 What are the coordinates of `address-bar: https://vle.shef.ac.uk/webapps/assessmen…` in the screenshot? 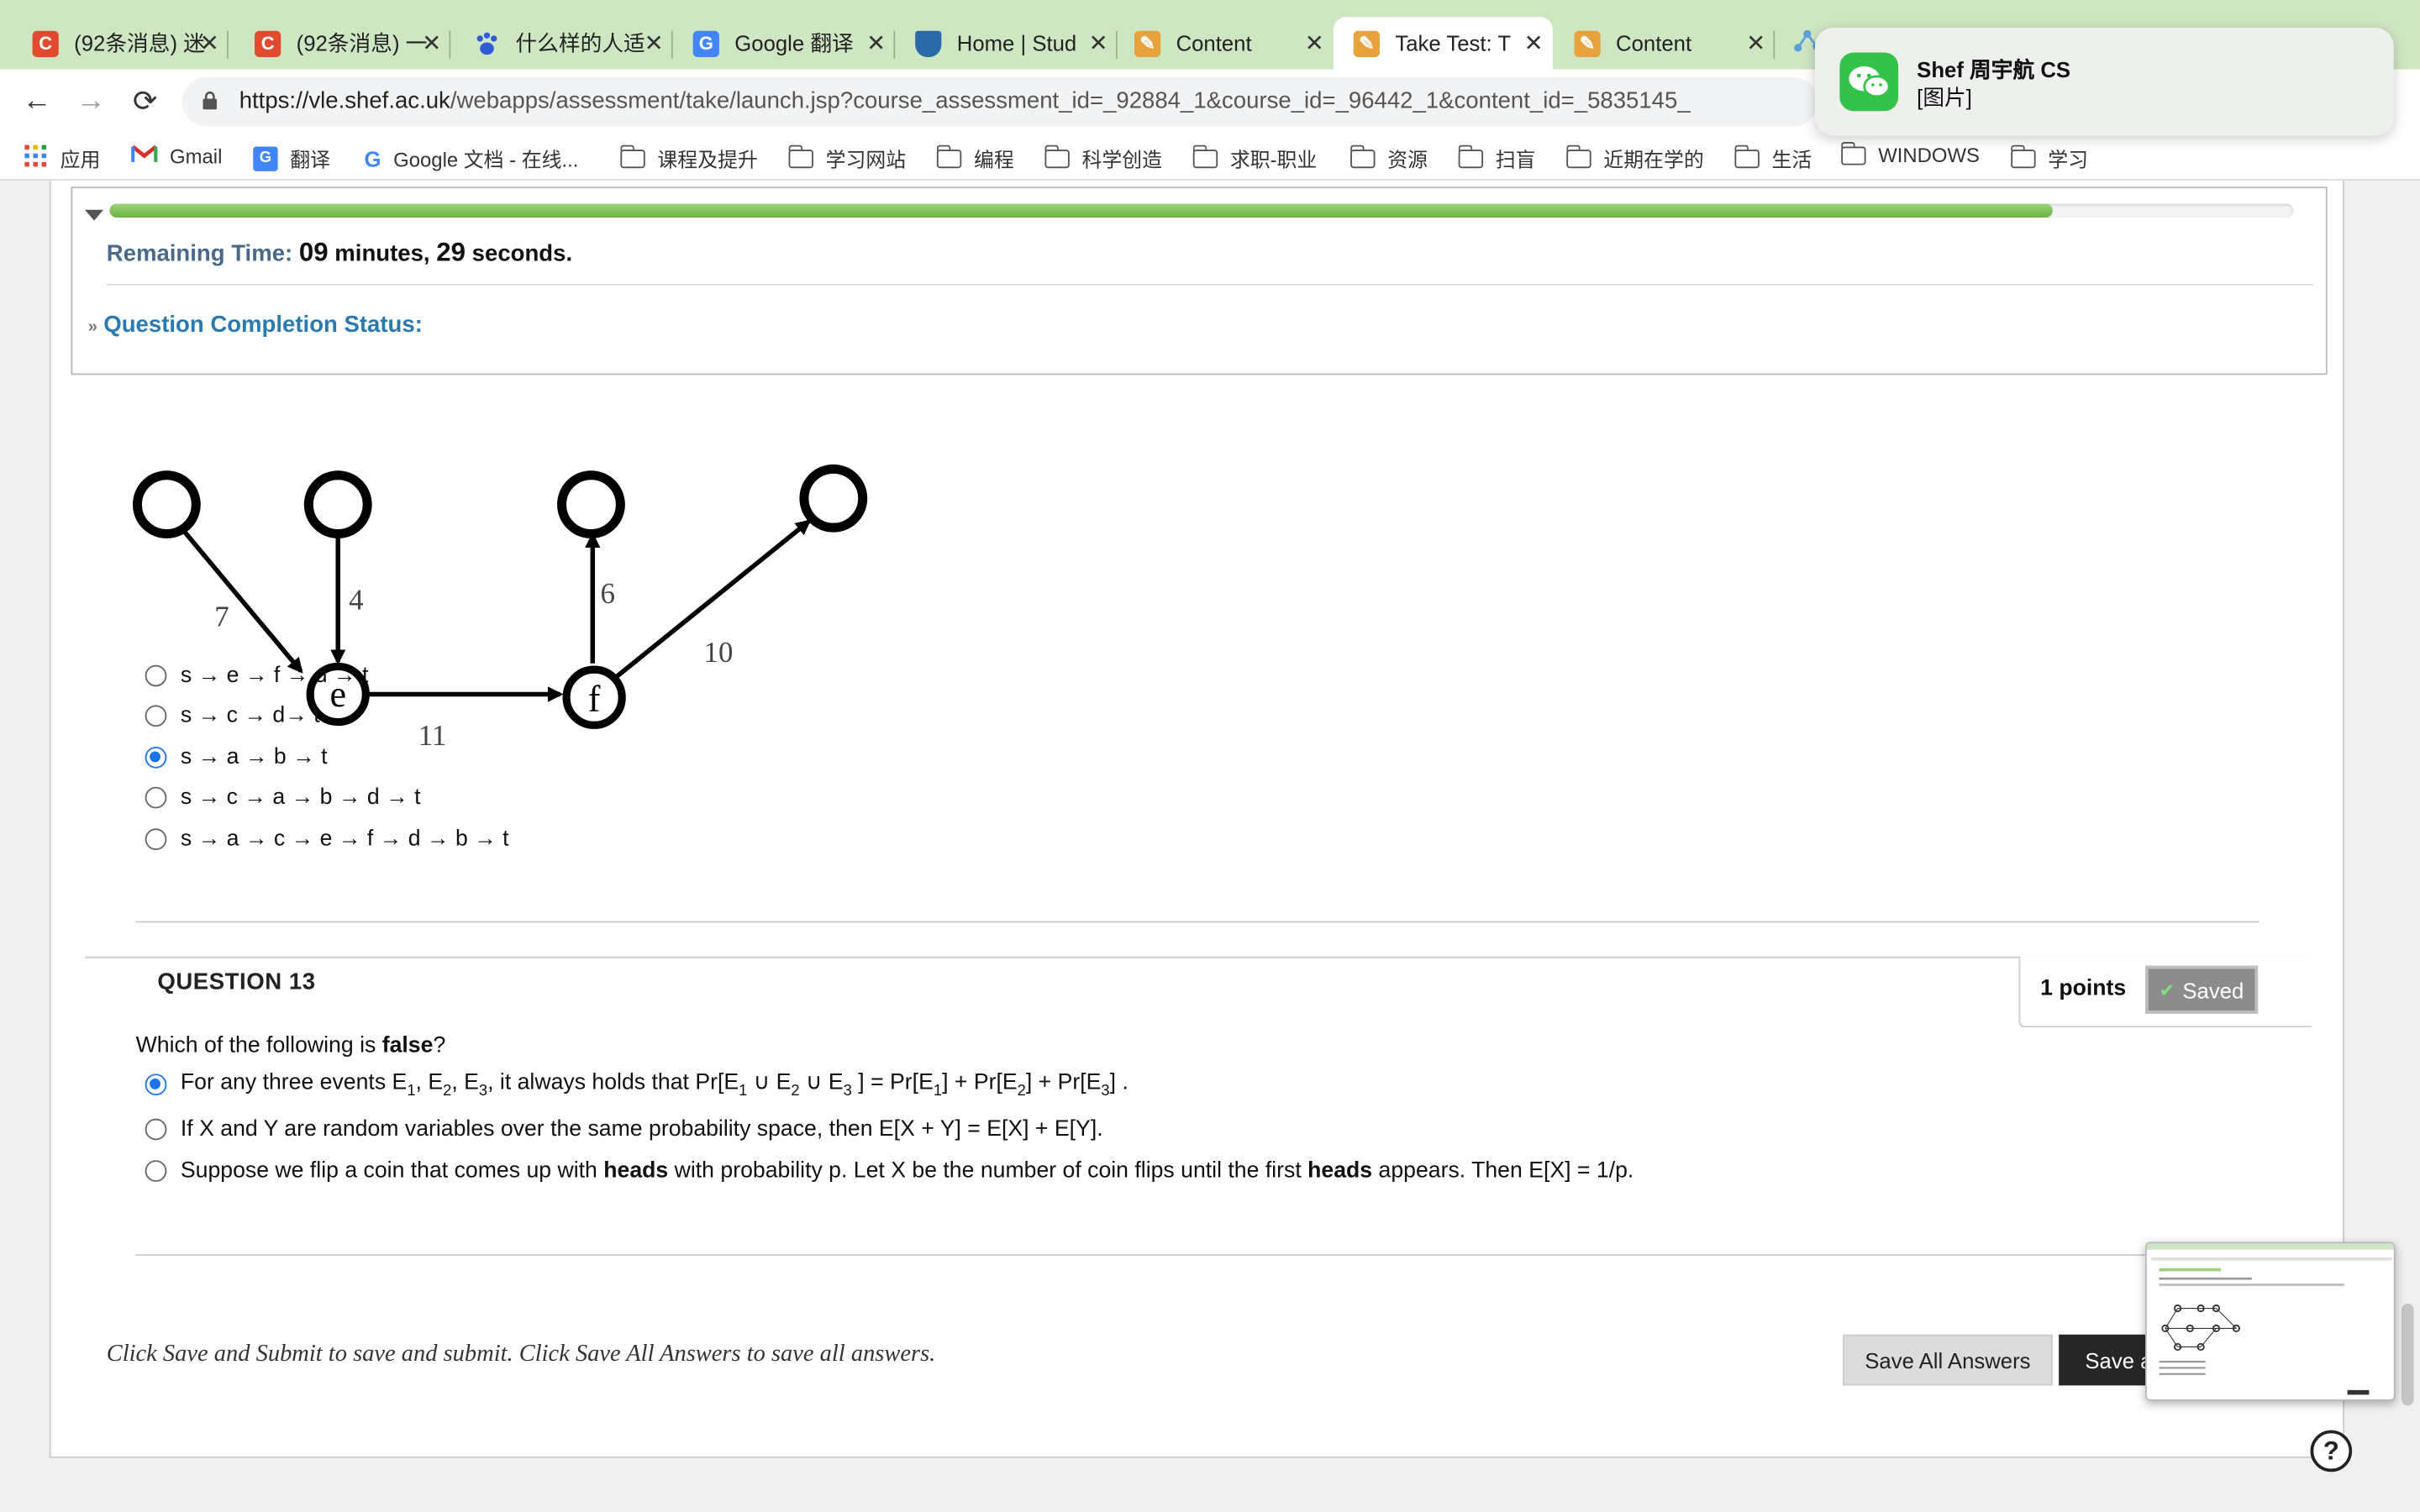 It's located at (1000, 101).